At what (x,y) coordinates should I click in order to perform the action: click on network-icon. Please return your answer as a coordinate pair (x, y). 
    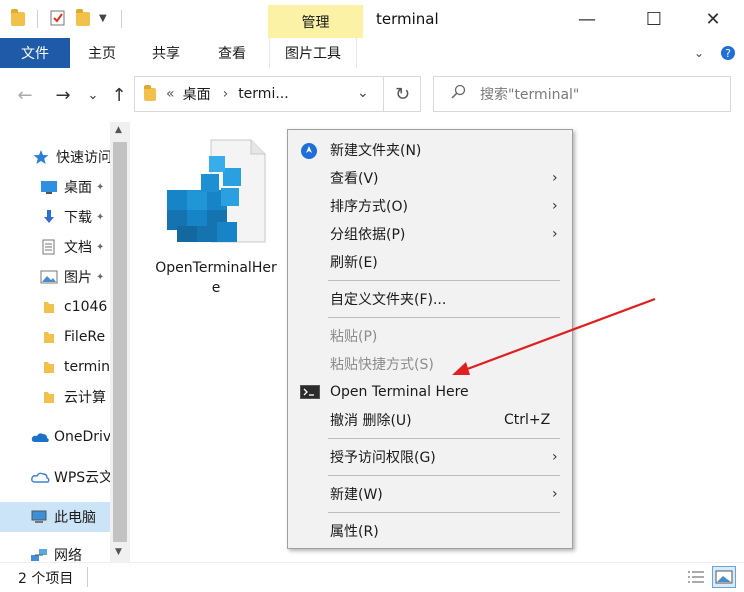
    Looking at the image, I should click on (39, 554).